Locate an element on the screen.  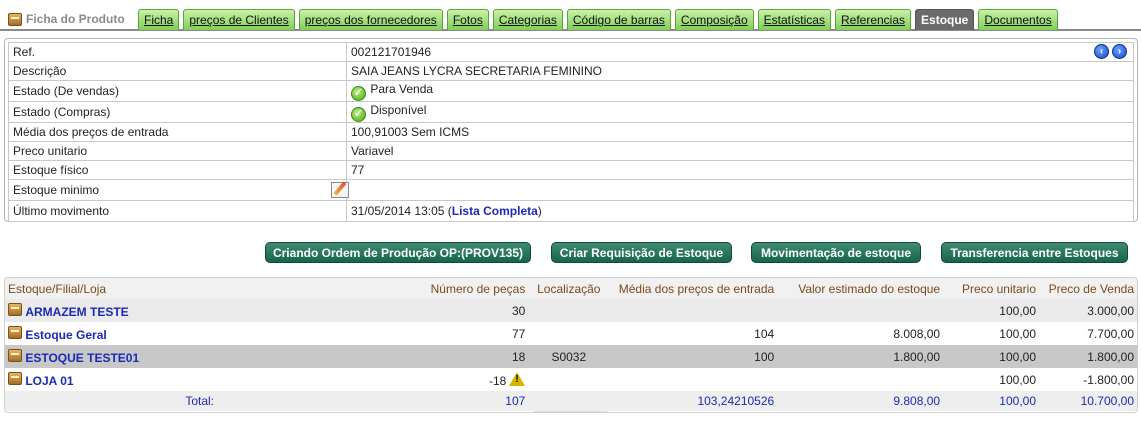
total-unit-price: 100,00 is located at coordinates (991, 401).